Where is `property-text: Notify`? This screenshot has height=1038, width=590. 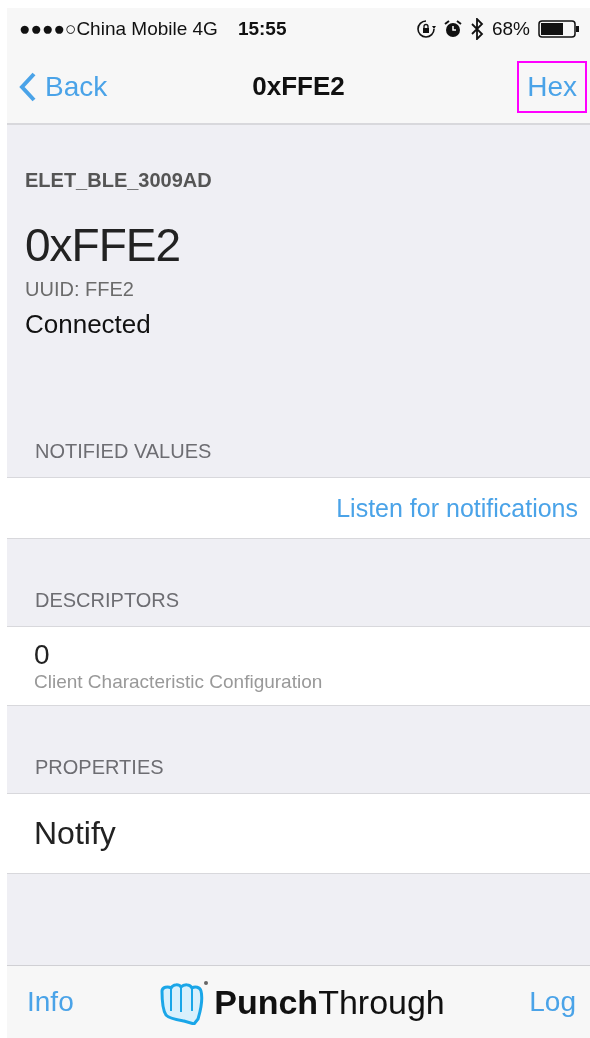 property-text: Notify is located at coordinates (75, 833).